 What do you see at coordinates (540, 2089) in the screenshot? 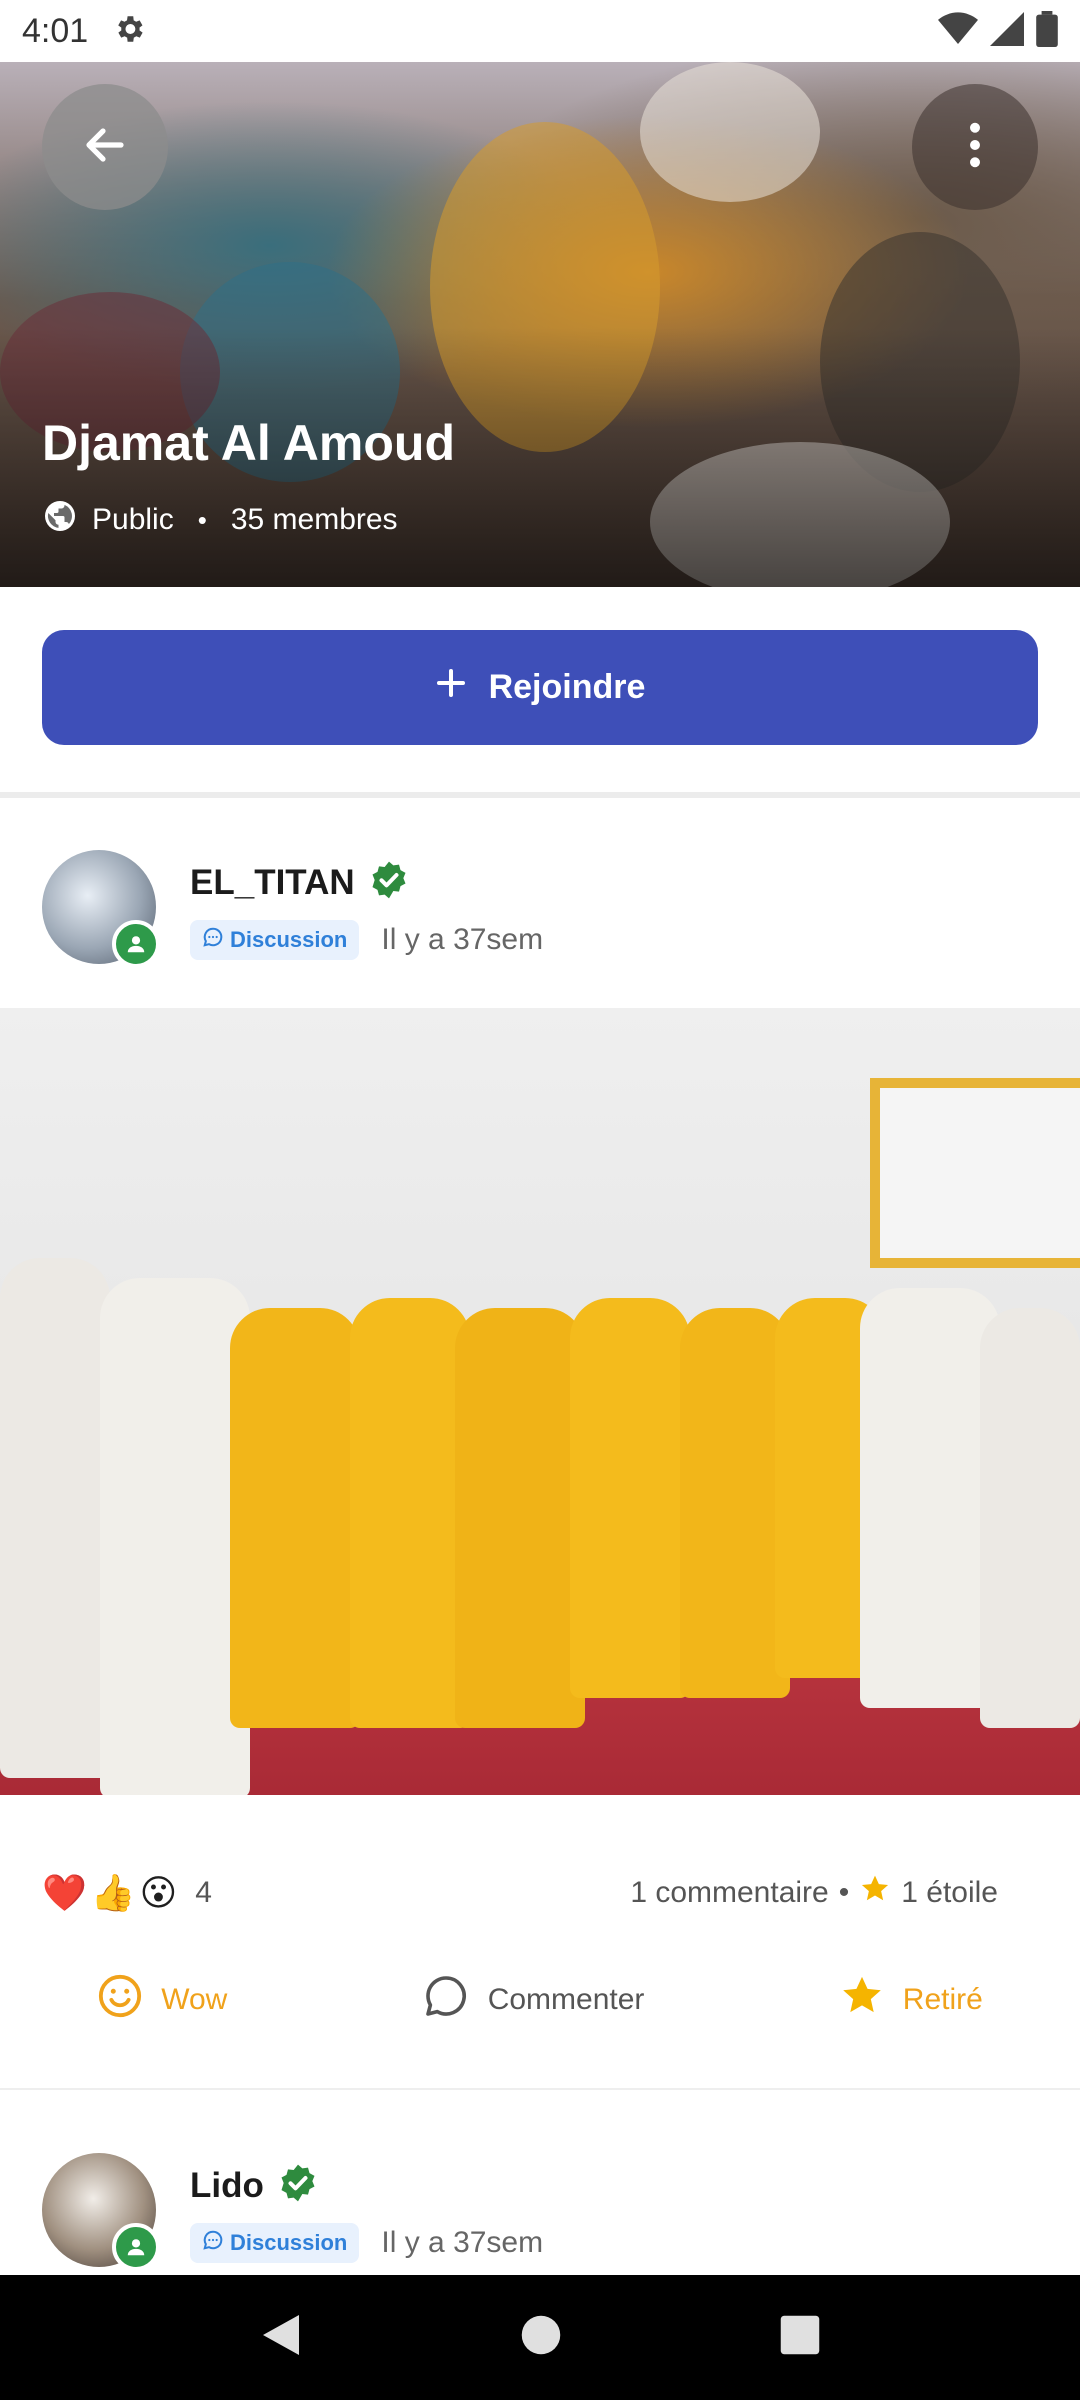
I see `post-divider` at bounding box center [540, 2089].